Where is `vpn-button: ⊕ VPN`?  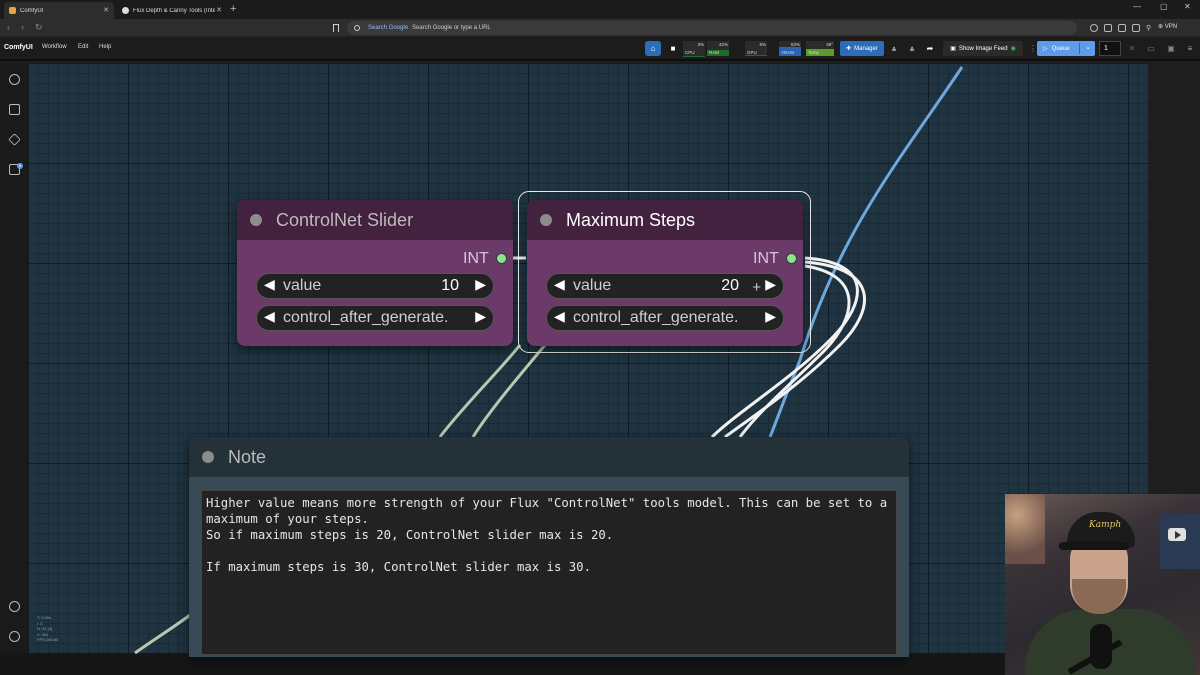
vpn-button: ⊕ VPN is located at coordinates (1167, 26).